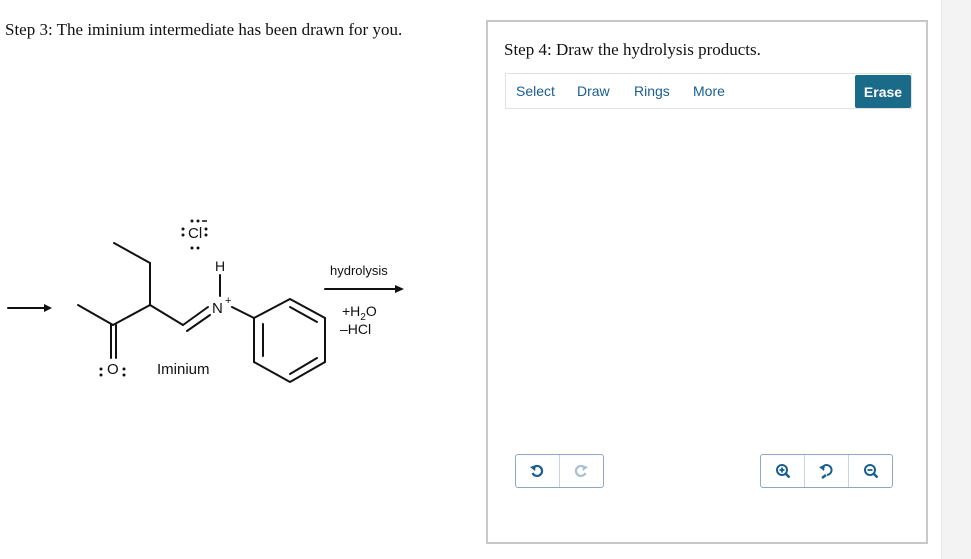  I want to click on hydrolysis-label: hydrolysis, so click(359, 270).